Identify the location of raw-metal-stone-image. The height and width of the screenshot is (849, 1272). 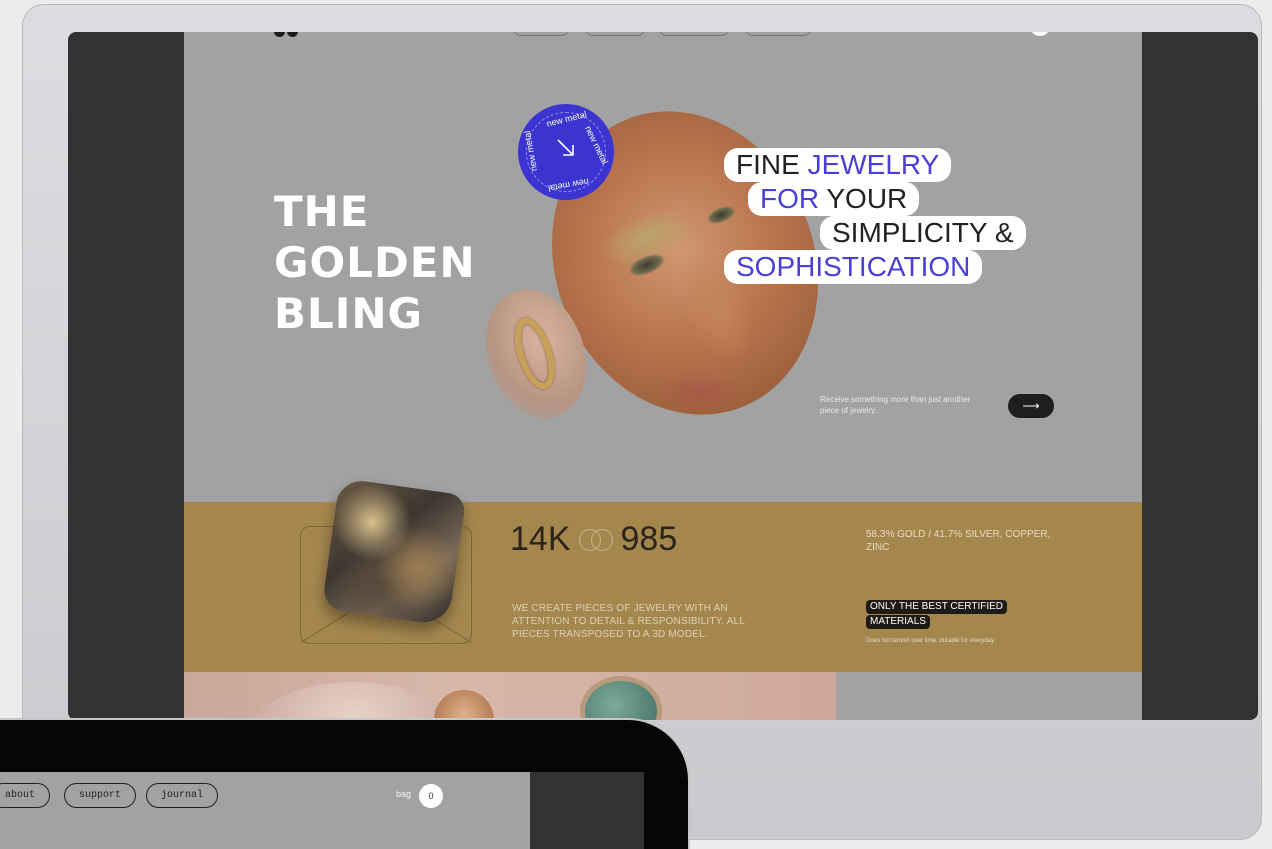
(394, 552).